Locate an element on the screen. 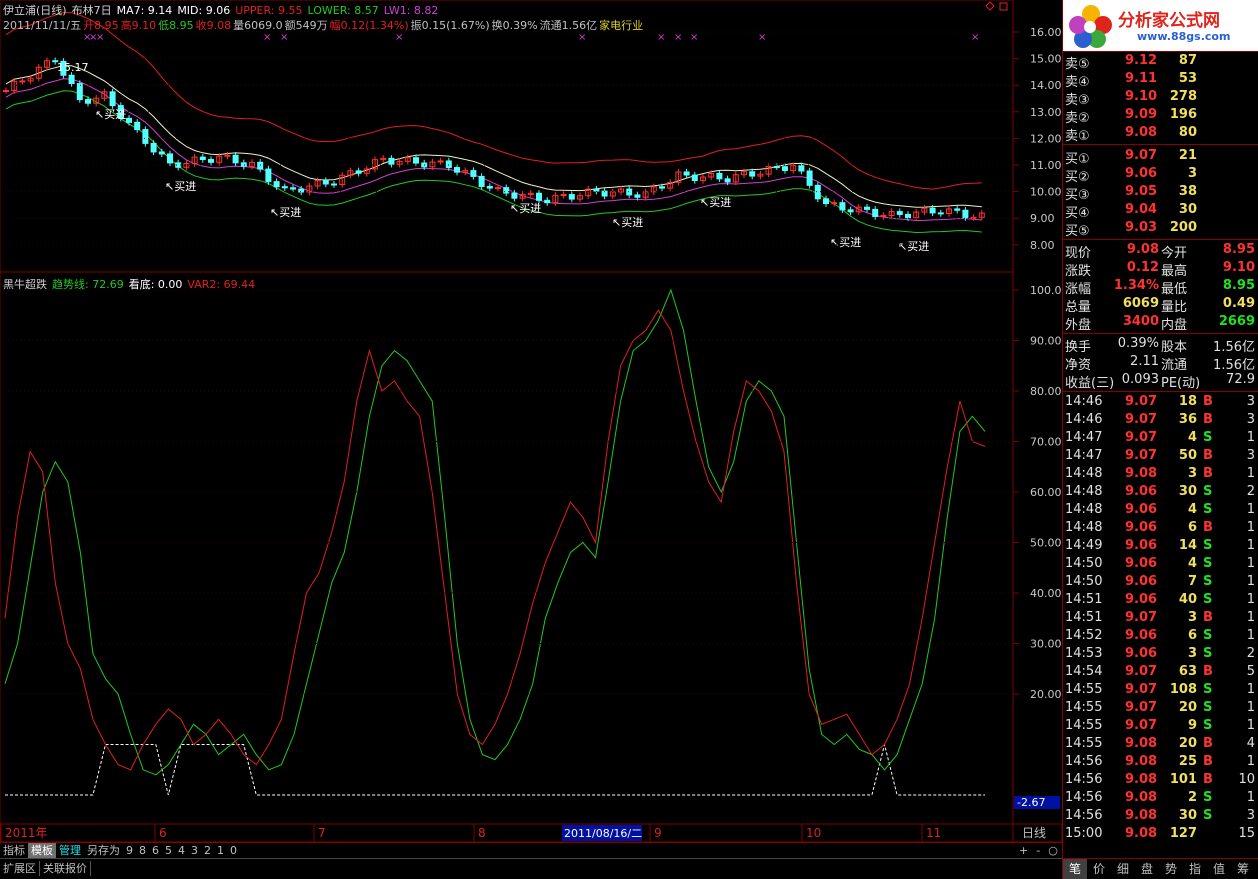 This screenshot has width=1258, height=879. lower-value: LOWER: 8.57 is located at coordinates (343, 10).